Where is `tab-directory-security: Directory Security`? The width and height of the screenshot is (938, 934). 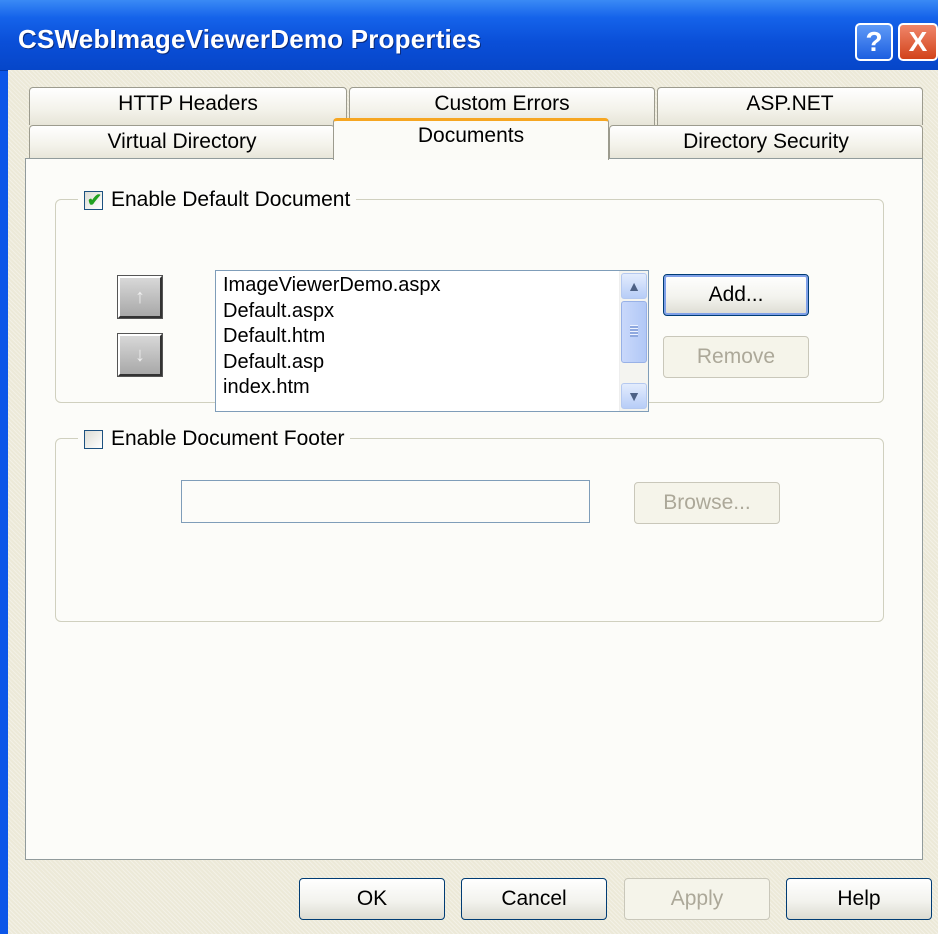
tab-directory-security: Directory Security is located at coordinates (766, 142).